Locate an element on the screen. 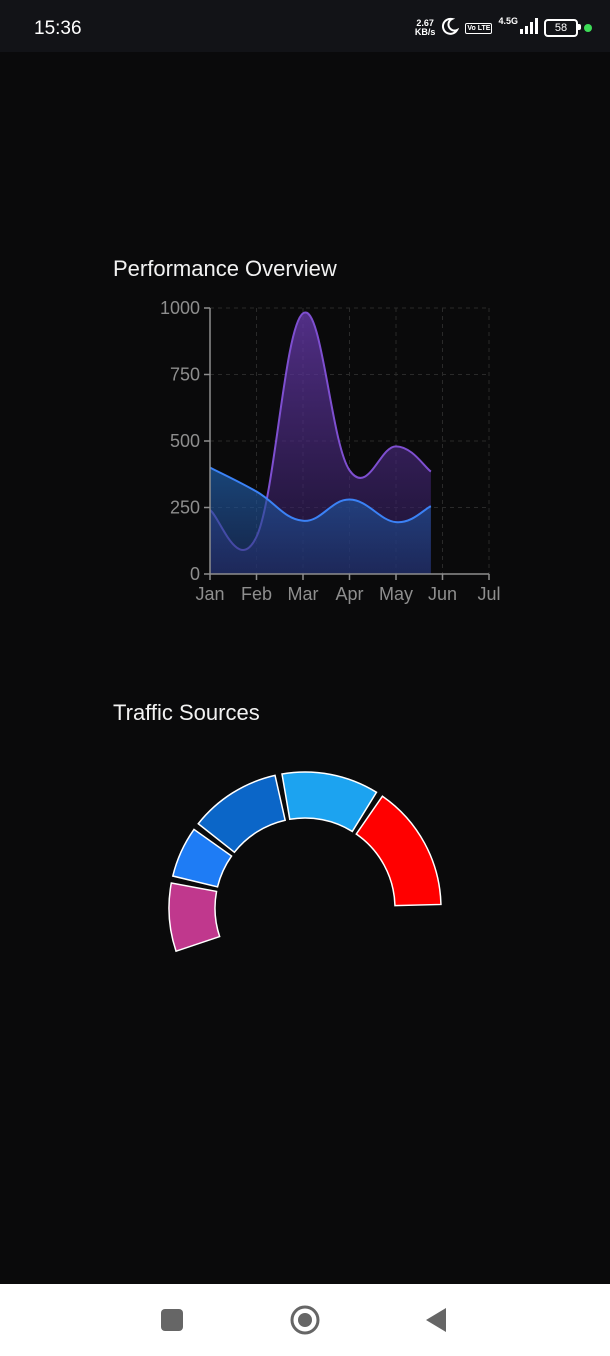 This screenshot has width=610, height=1356. x-tick-label: Jun is located at coordinates (442, 594).